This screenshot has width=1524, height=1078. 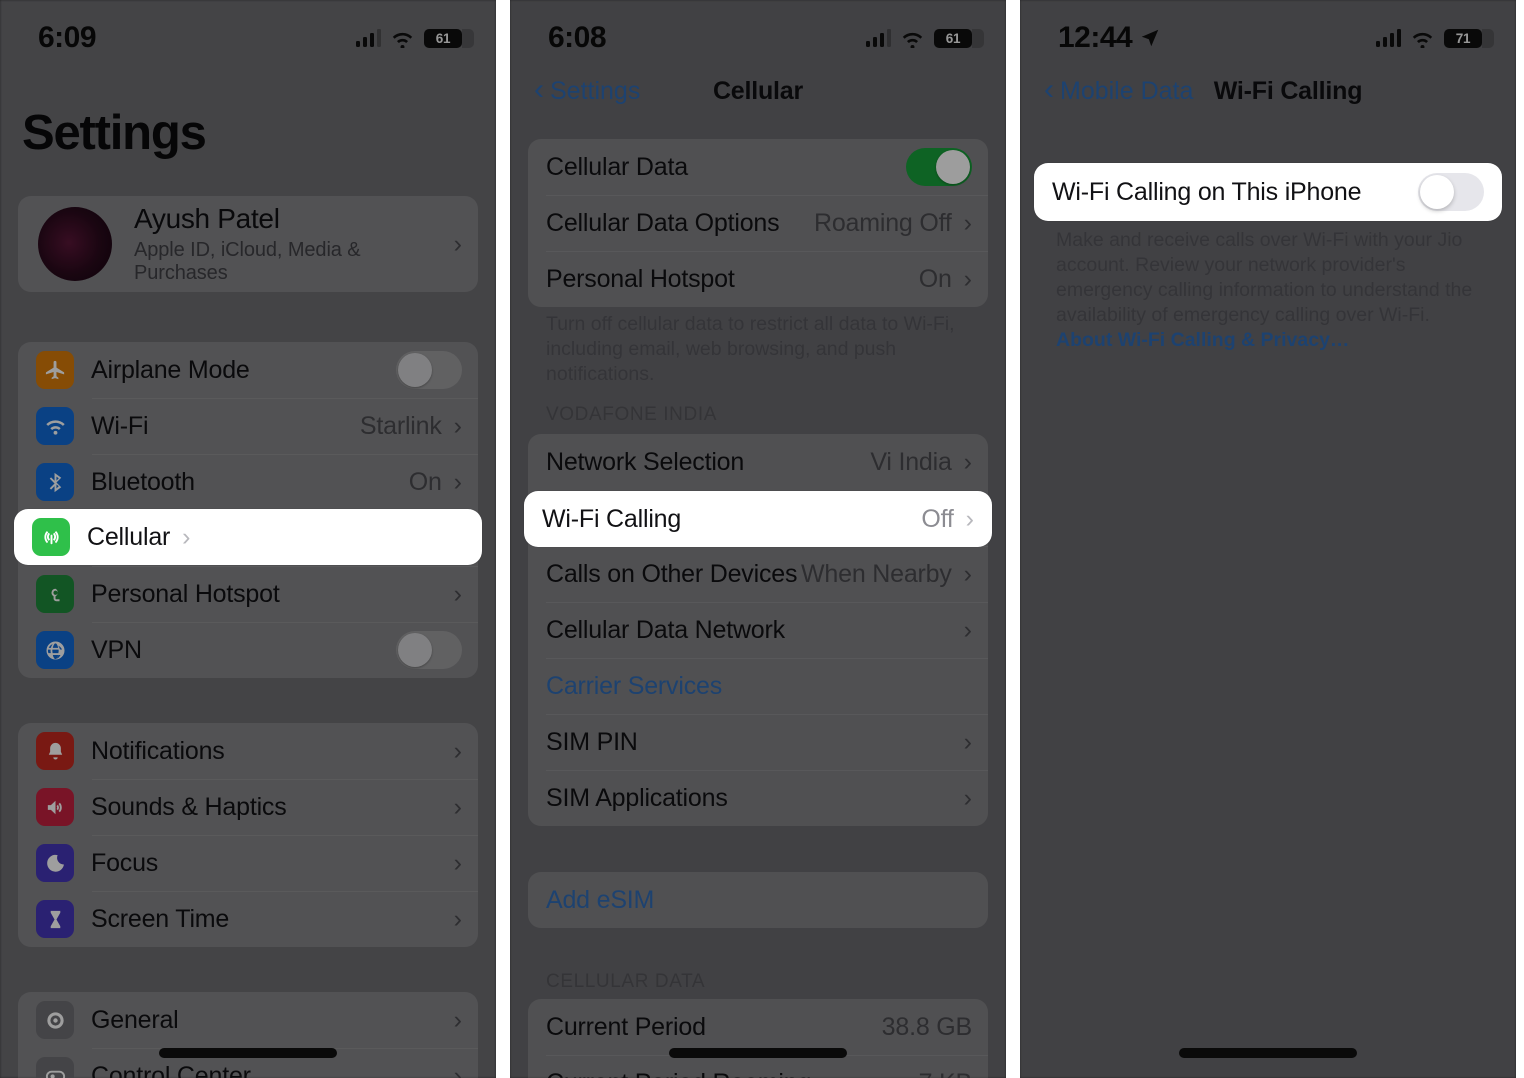 What do you see at coordinates (248, 426) in the screenshot?
I see `sidebar-item-wifi: Wi-Fi Starlink ›` at bounding box center [248, 426].